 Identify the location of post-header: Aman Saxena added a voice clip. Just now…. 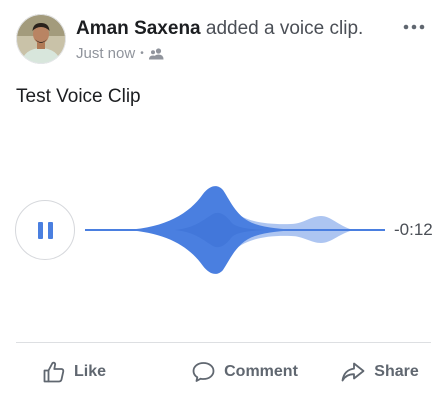
(223, 42).